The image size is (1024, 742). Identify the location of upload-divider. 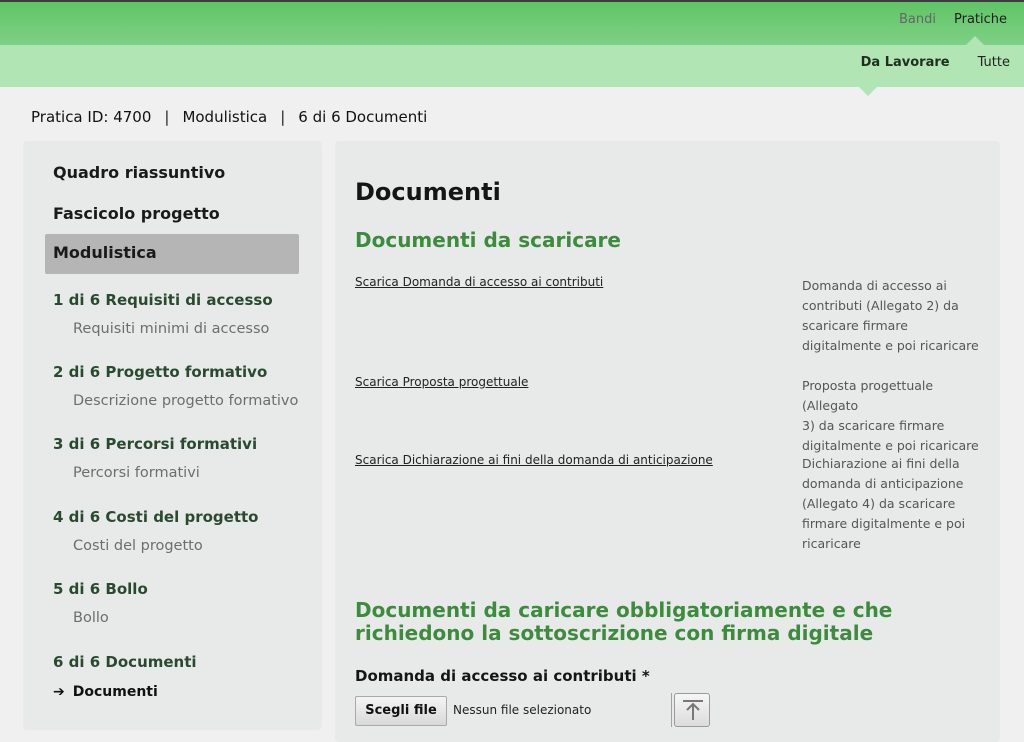
(671, 710).